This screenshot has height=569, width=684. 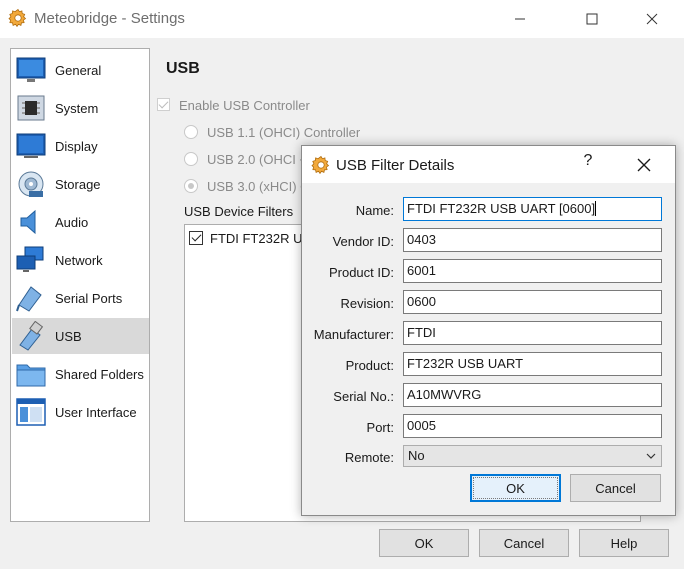 What do you see at coordinates (532, 302) in the screenshot?
I see `revision-field: 0600` at bounding box center [532, 302].